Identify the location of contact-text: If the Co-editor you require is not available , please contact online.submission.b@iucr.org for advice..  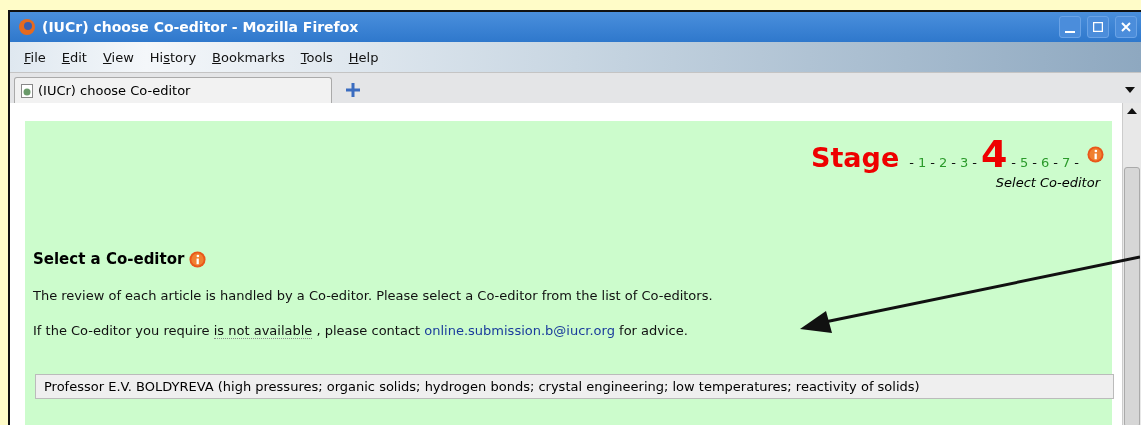
(361, 330).